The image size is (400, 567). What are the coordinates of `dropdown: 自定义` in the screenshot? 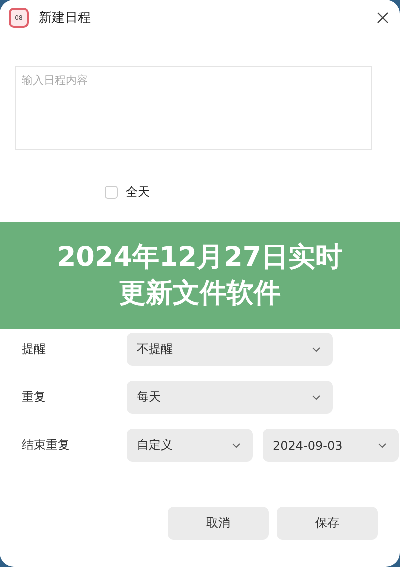 It's located at (190, 445).